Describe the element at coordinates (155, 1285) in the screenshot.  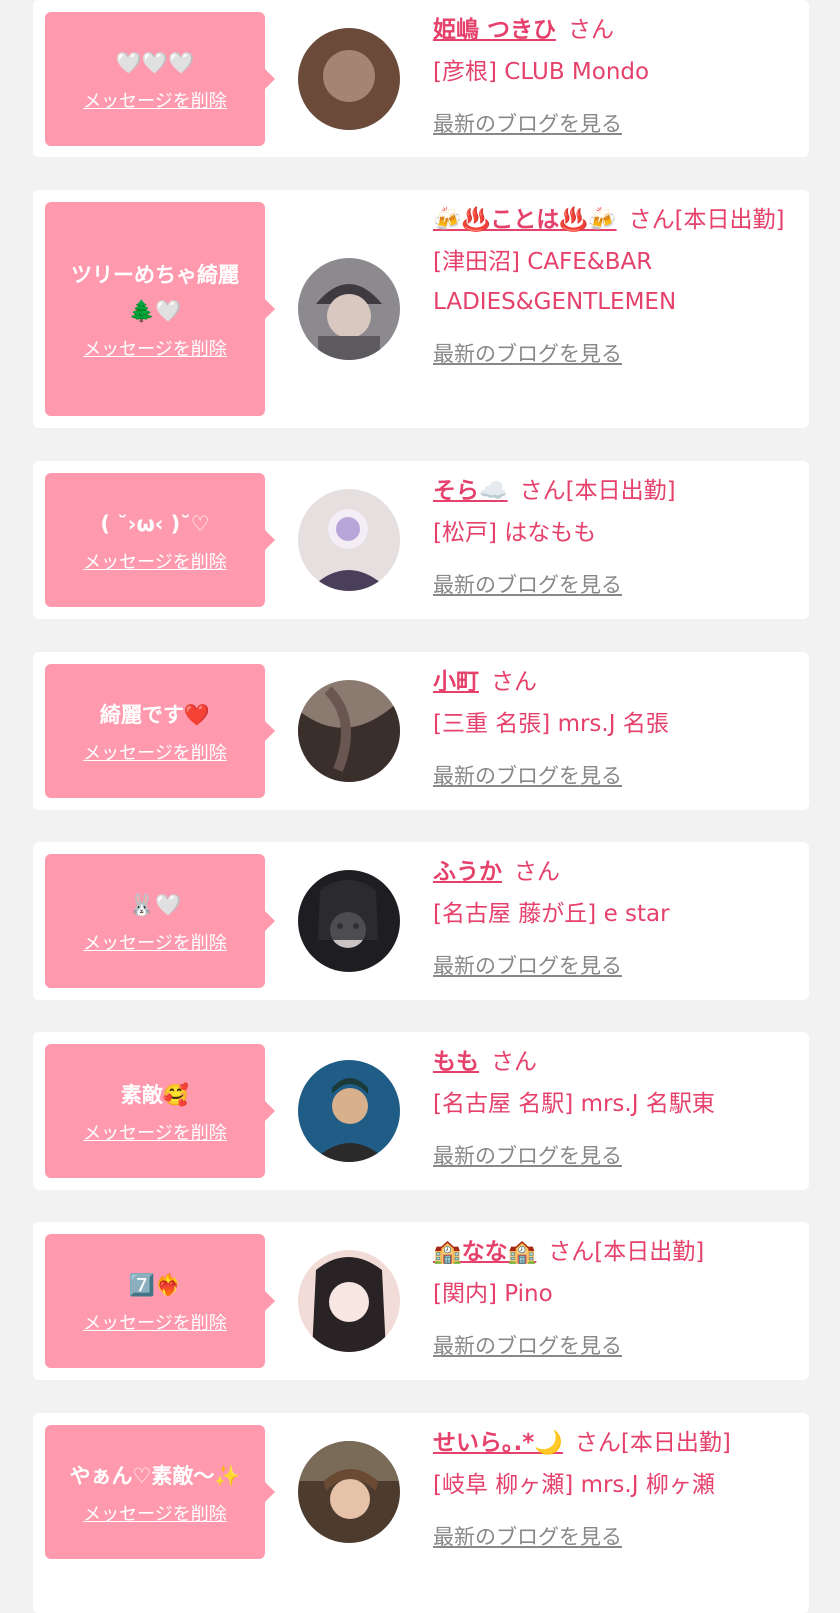
I see `message-text: 7️⃣❤️‍🔥` at that location.